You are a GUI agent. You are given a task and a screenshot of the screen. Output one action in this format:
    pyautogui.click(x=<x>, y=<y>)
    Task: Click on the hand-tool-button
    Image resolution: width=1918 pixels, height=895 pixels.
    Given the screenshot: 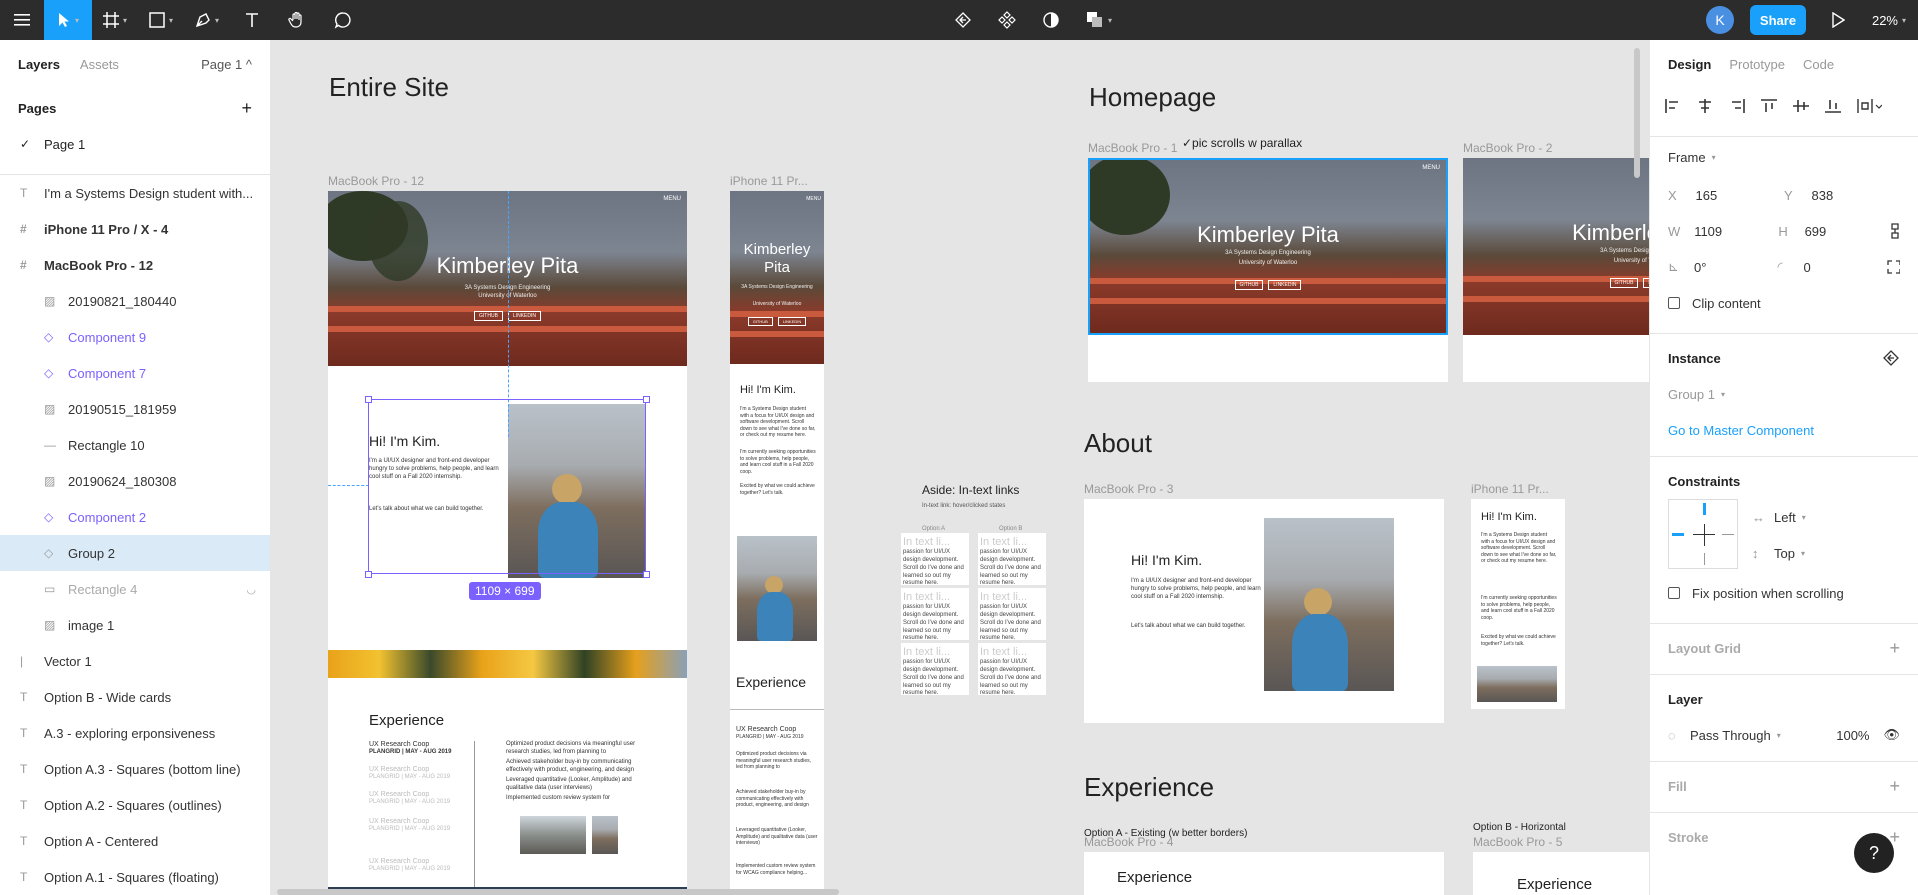 What is the action you would take?
    pyautogui.click(x=297, y=20)
    